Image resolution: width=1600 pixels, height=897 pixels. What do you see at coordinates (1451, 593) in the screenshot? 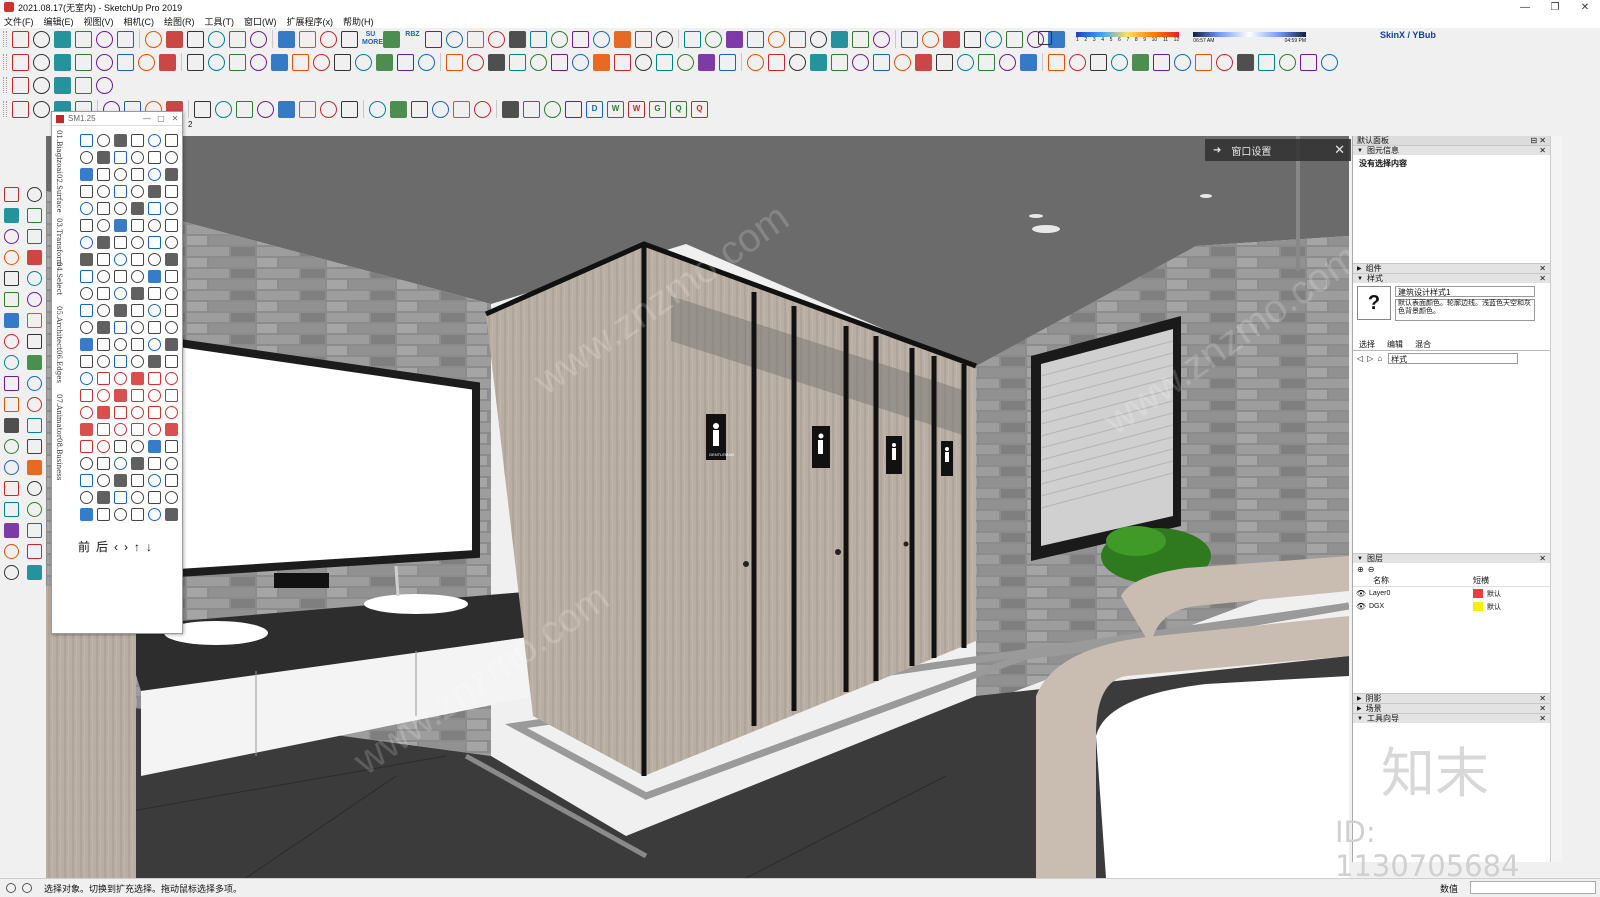
I see `layer-row: 👁 Layer0 默认` at bounding box center [1451, 593].